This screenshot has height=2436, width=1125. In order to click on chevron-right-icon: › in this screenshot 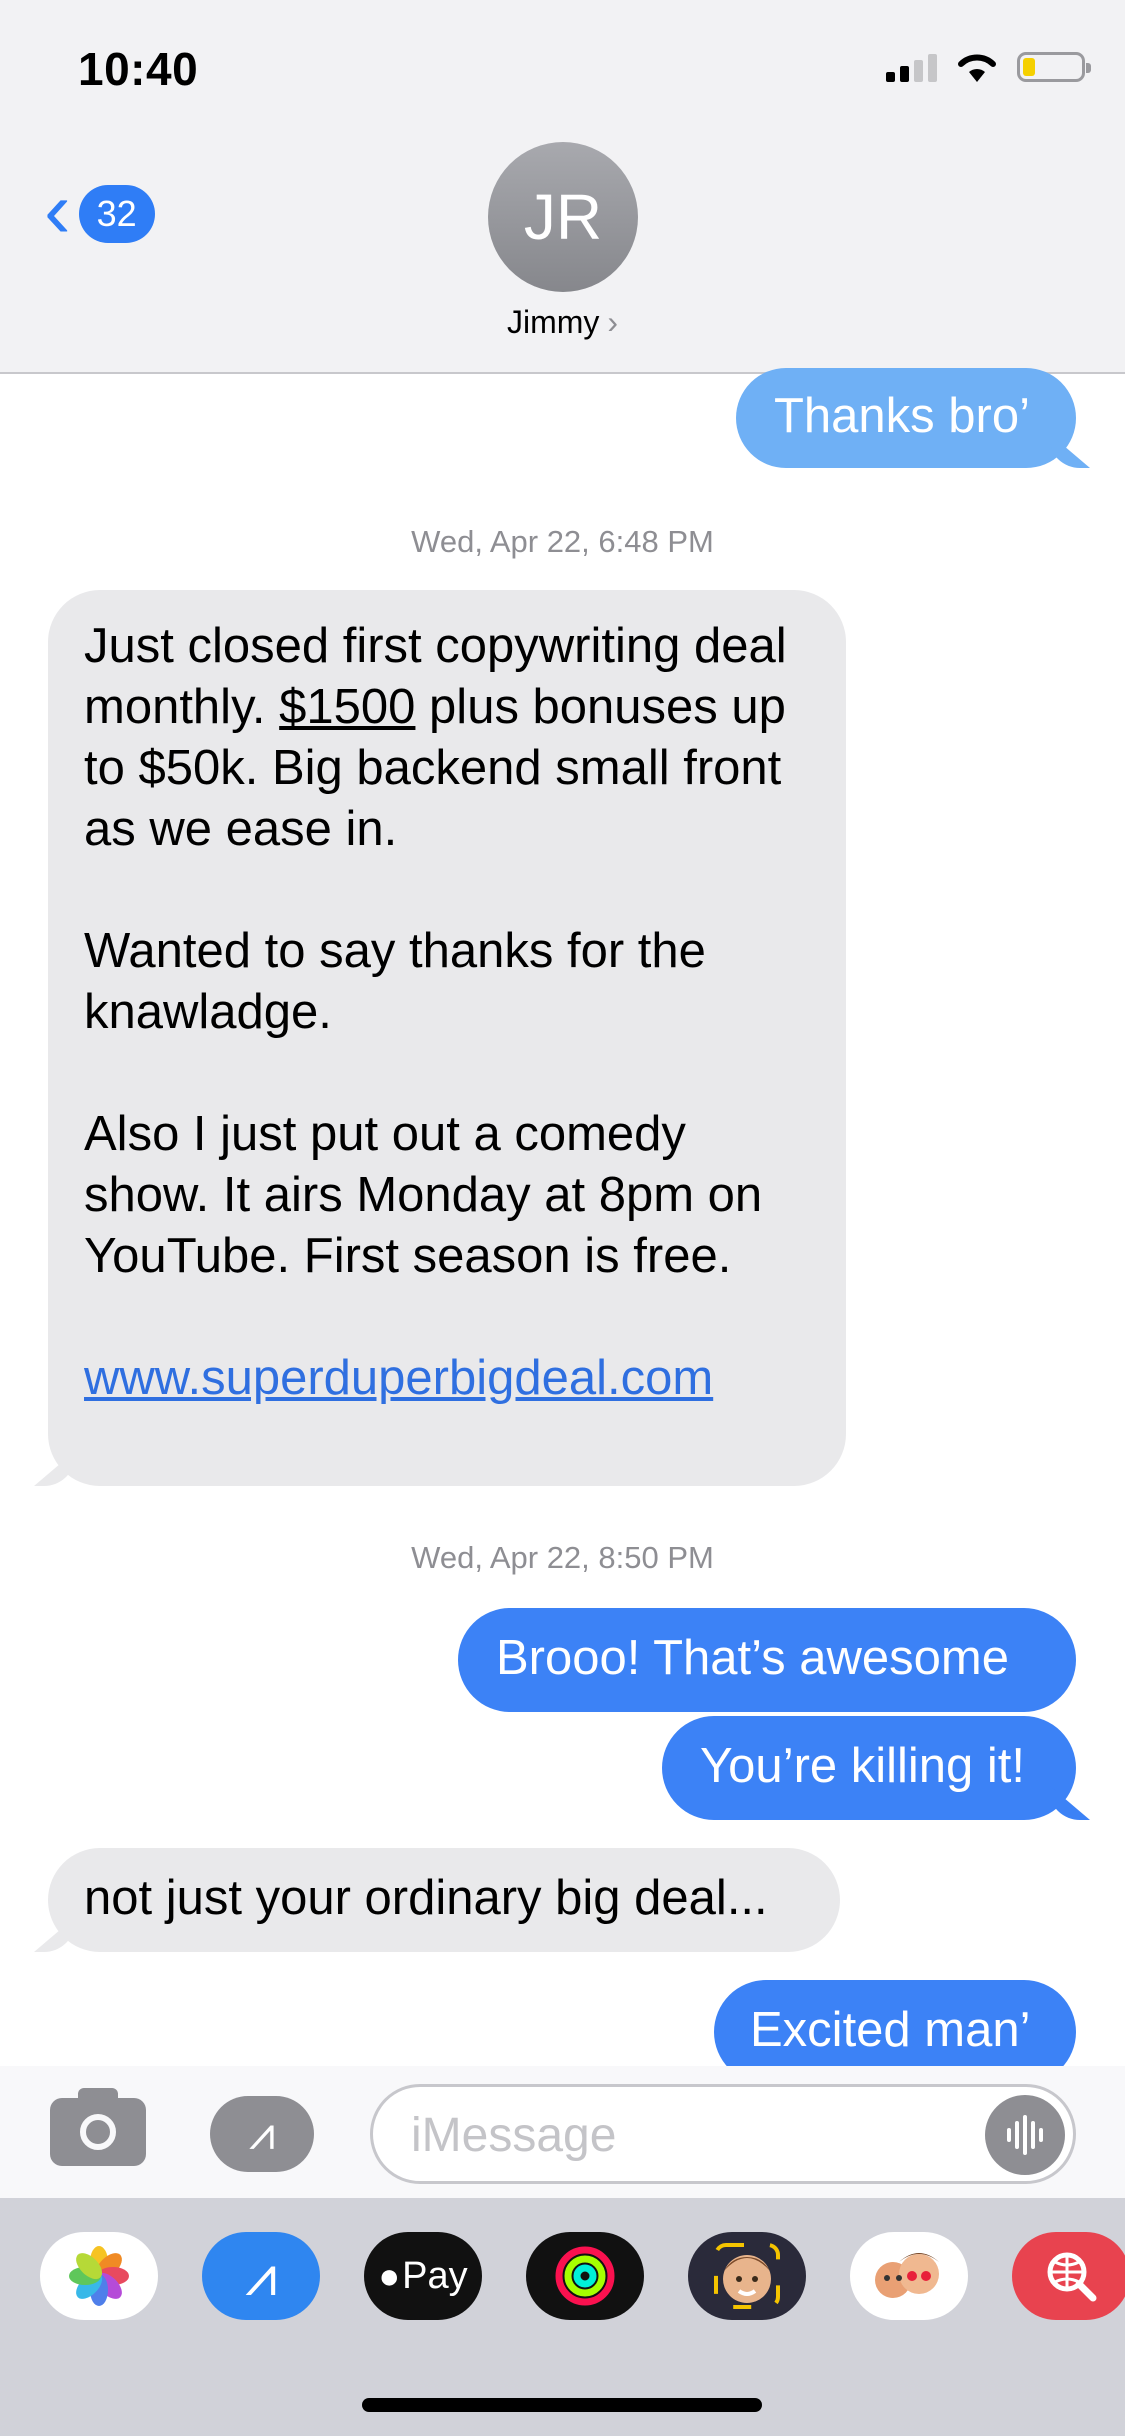, I will do `click(613, 322)`.